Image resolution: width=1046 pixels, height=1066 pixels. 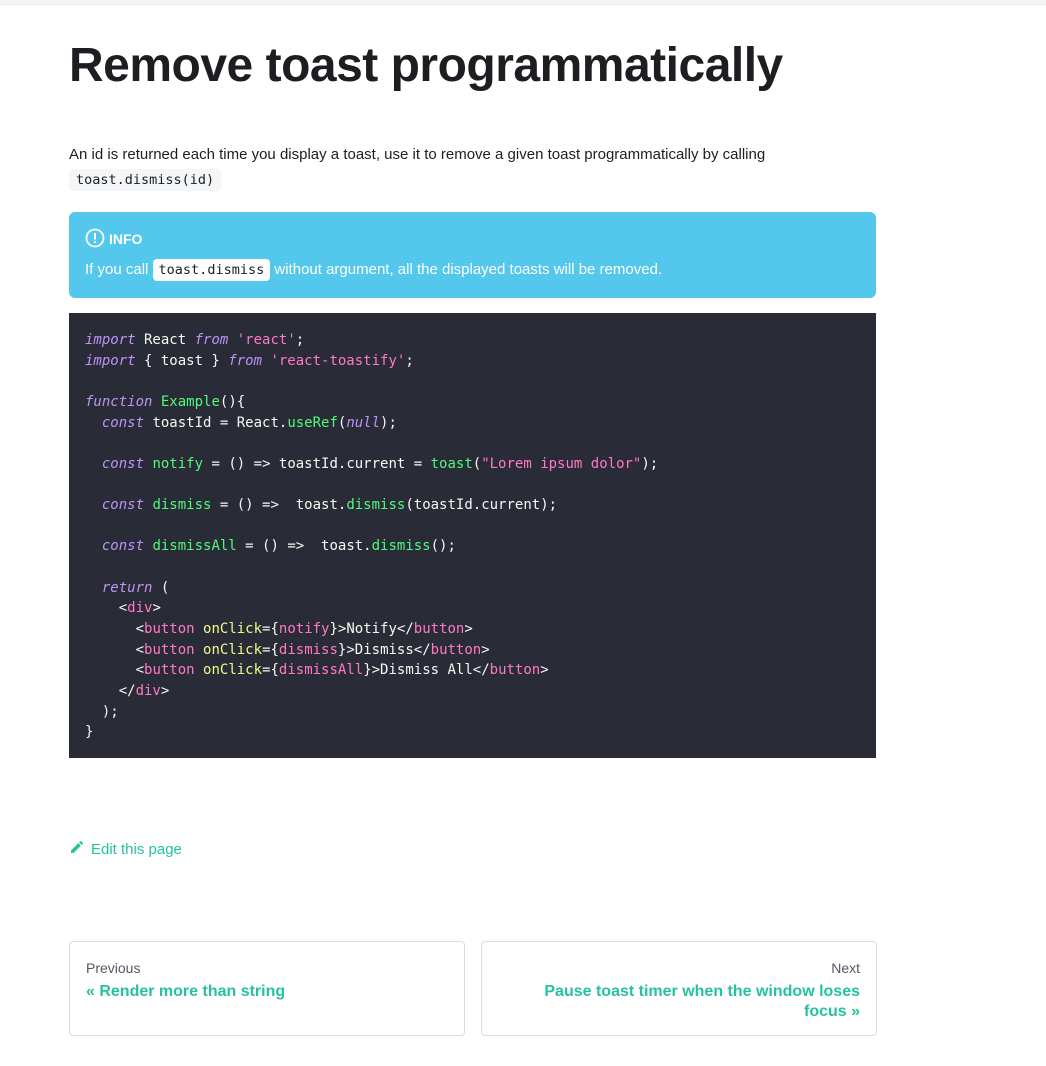 What do you see at coordinates (119, 401) in the screenshot?
I see `code-token: function` at bounding box center [119, 401].